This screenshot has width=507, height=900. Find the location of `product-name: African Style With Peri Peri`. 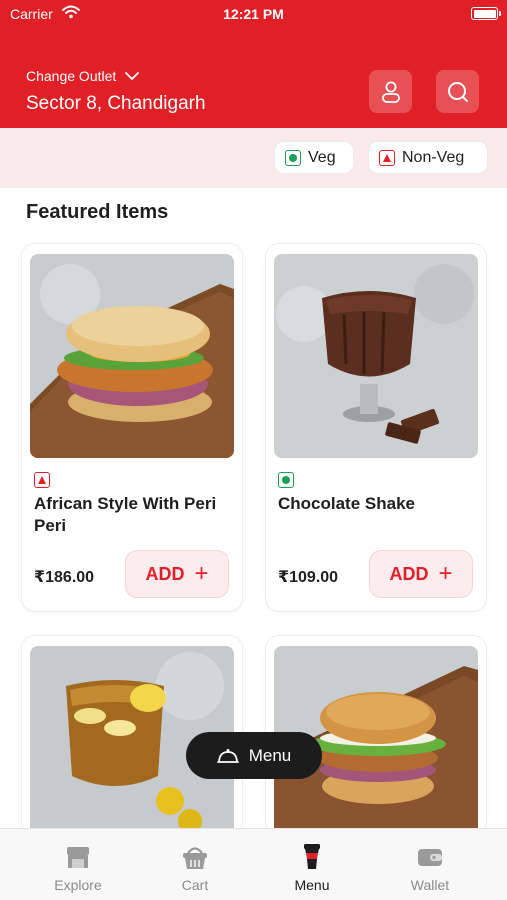

product-name: African Style With Peri Peri is located at coordinates (125, 514).